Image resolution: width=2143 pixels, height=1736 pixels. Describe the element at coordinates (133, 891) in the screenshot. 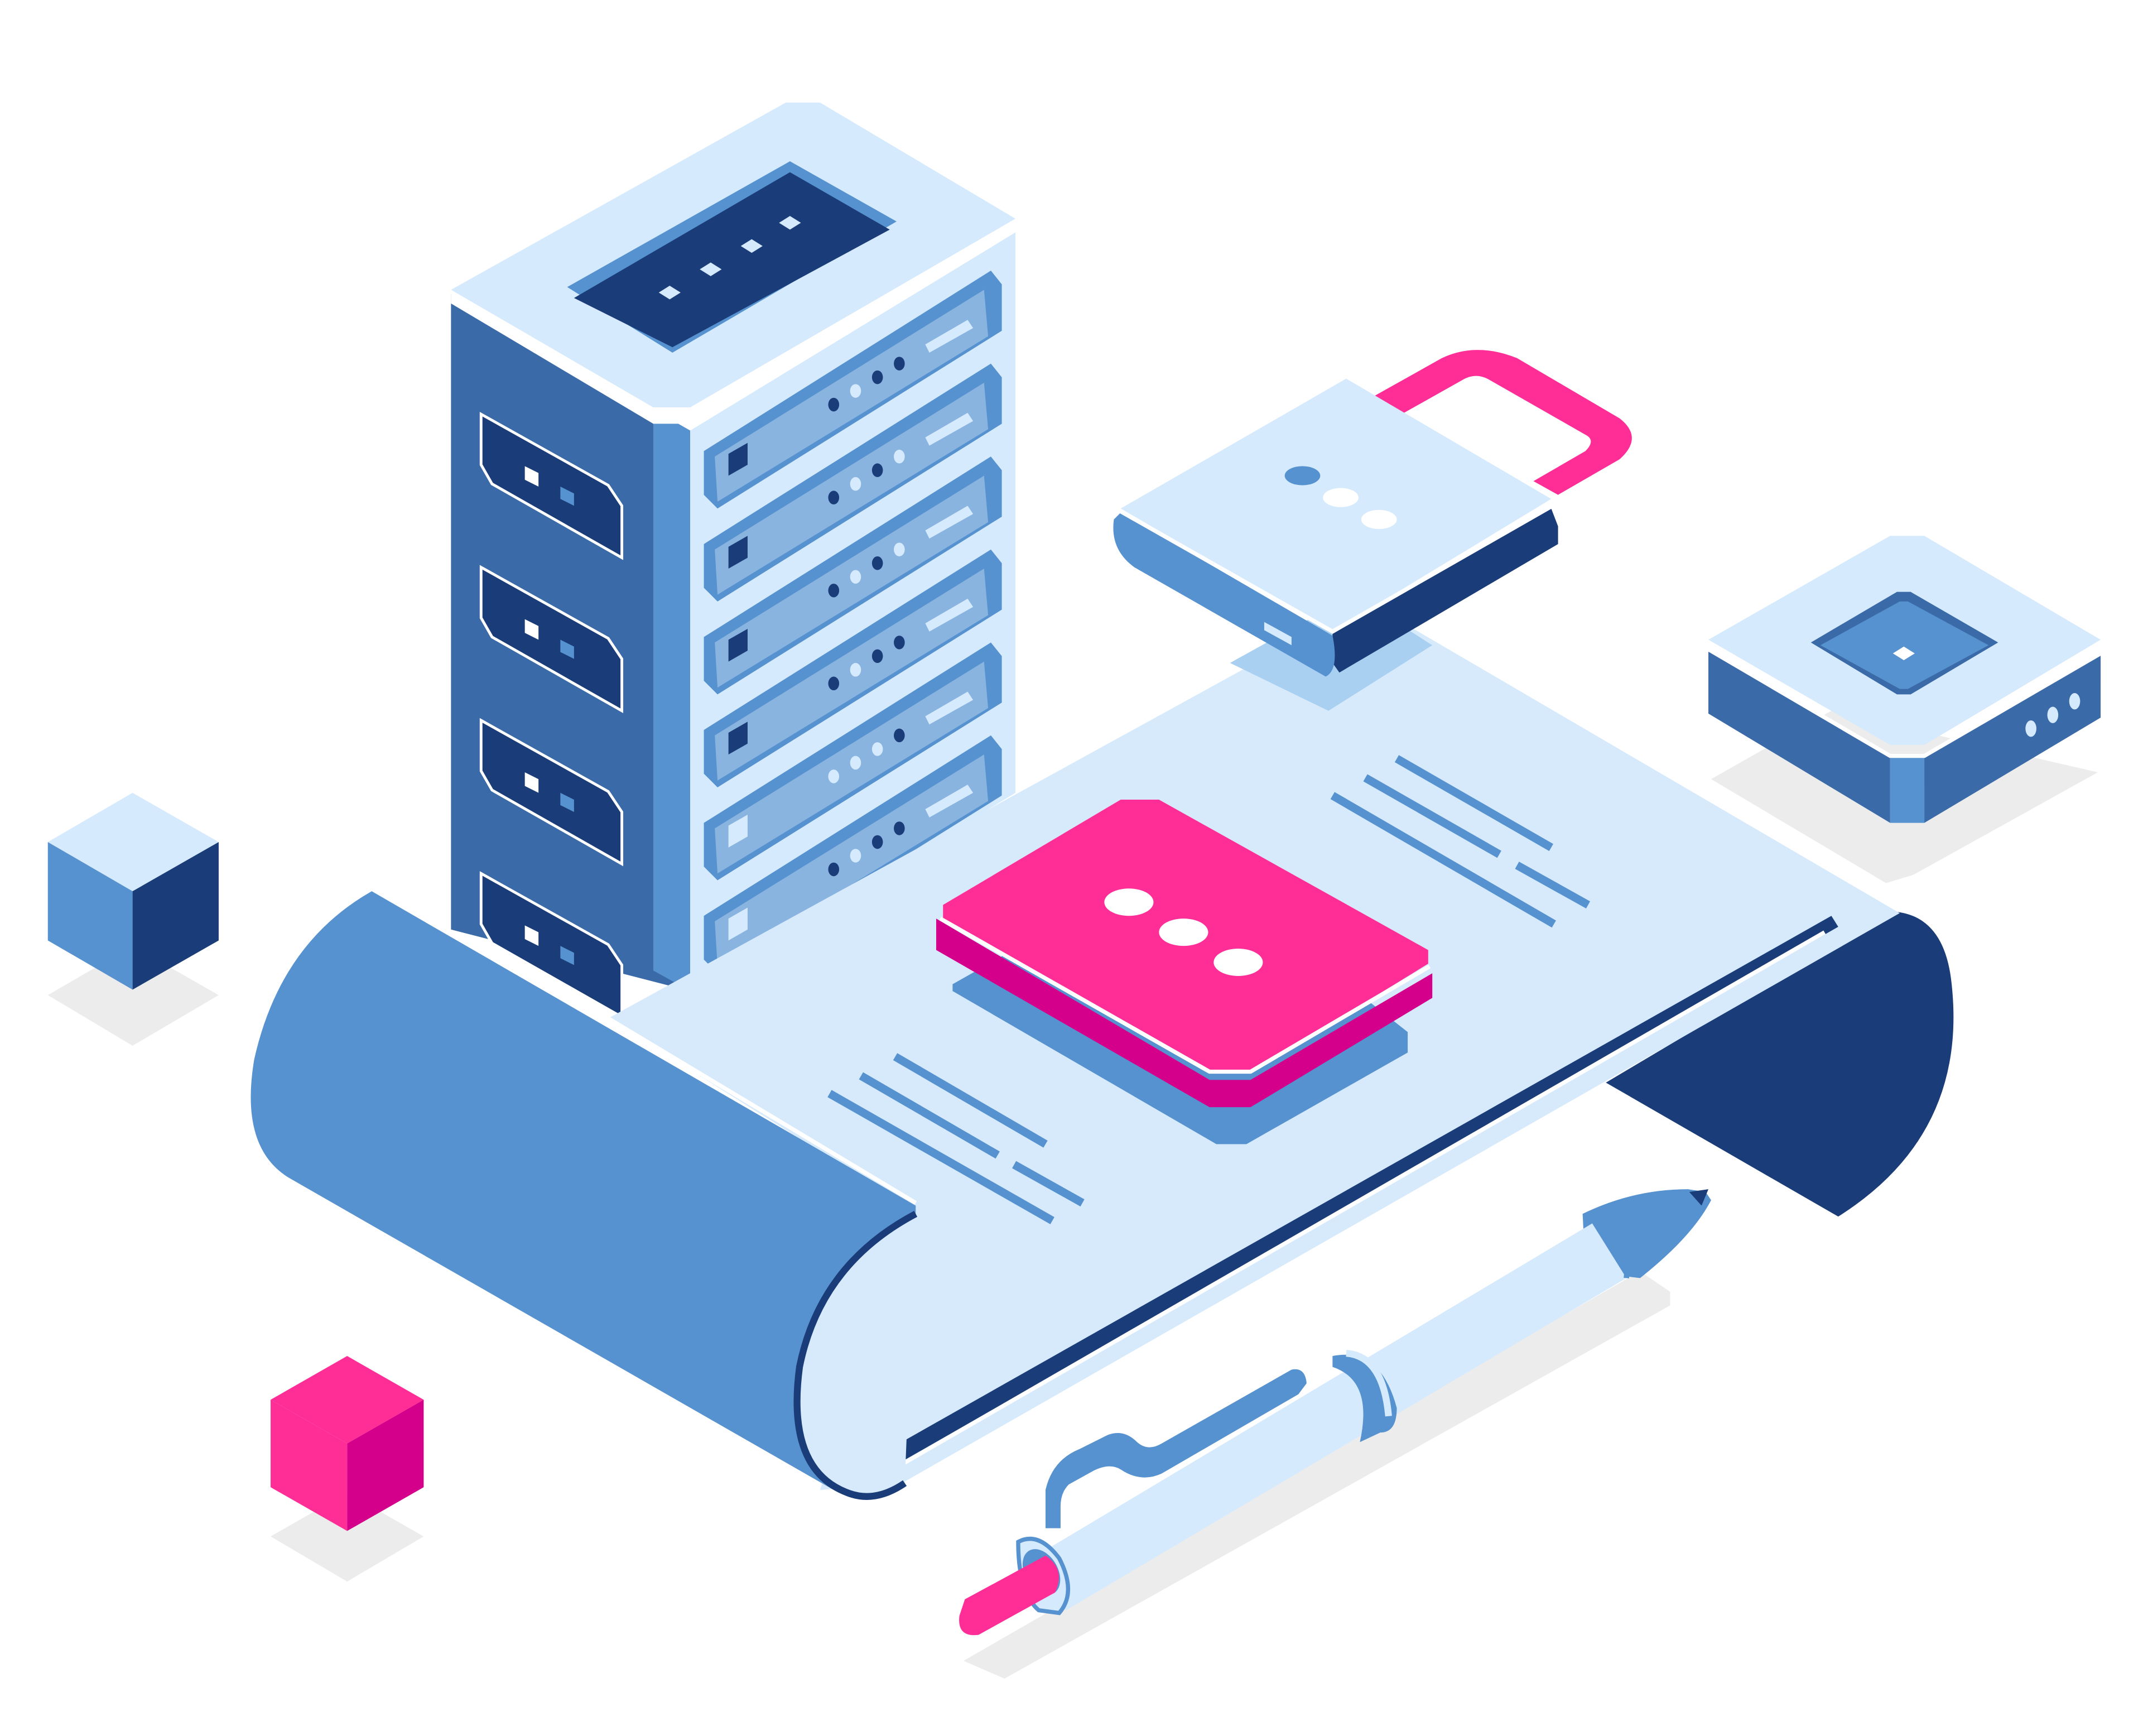

I see `blue-cube` at that location.